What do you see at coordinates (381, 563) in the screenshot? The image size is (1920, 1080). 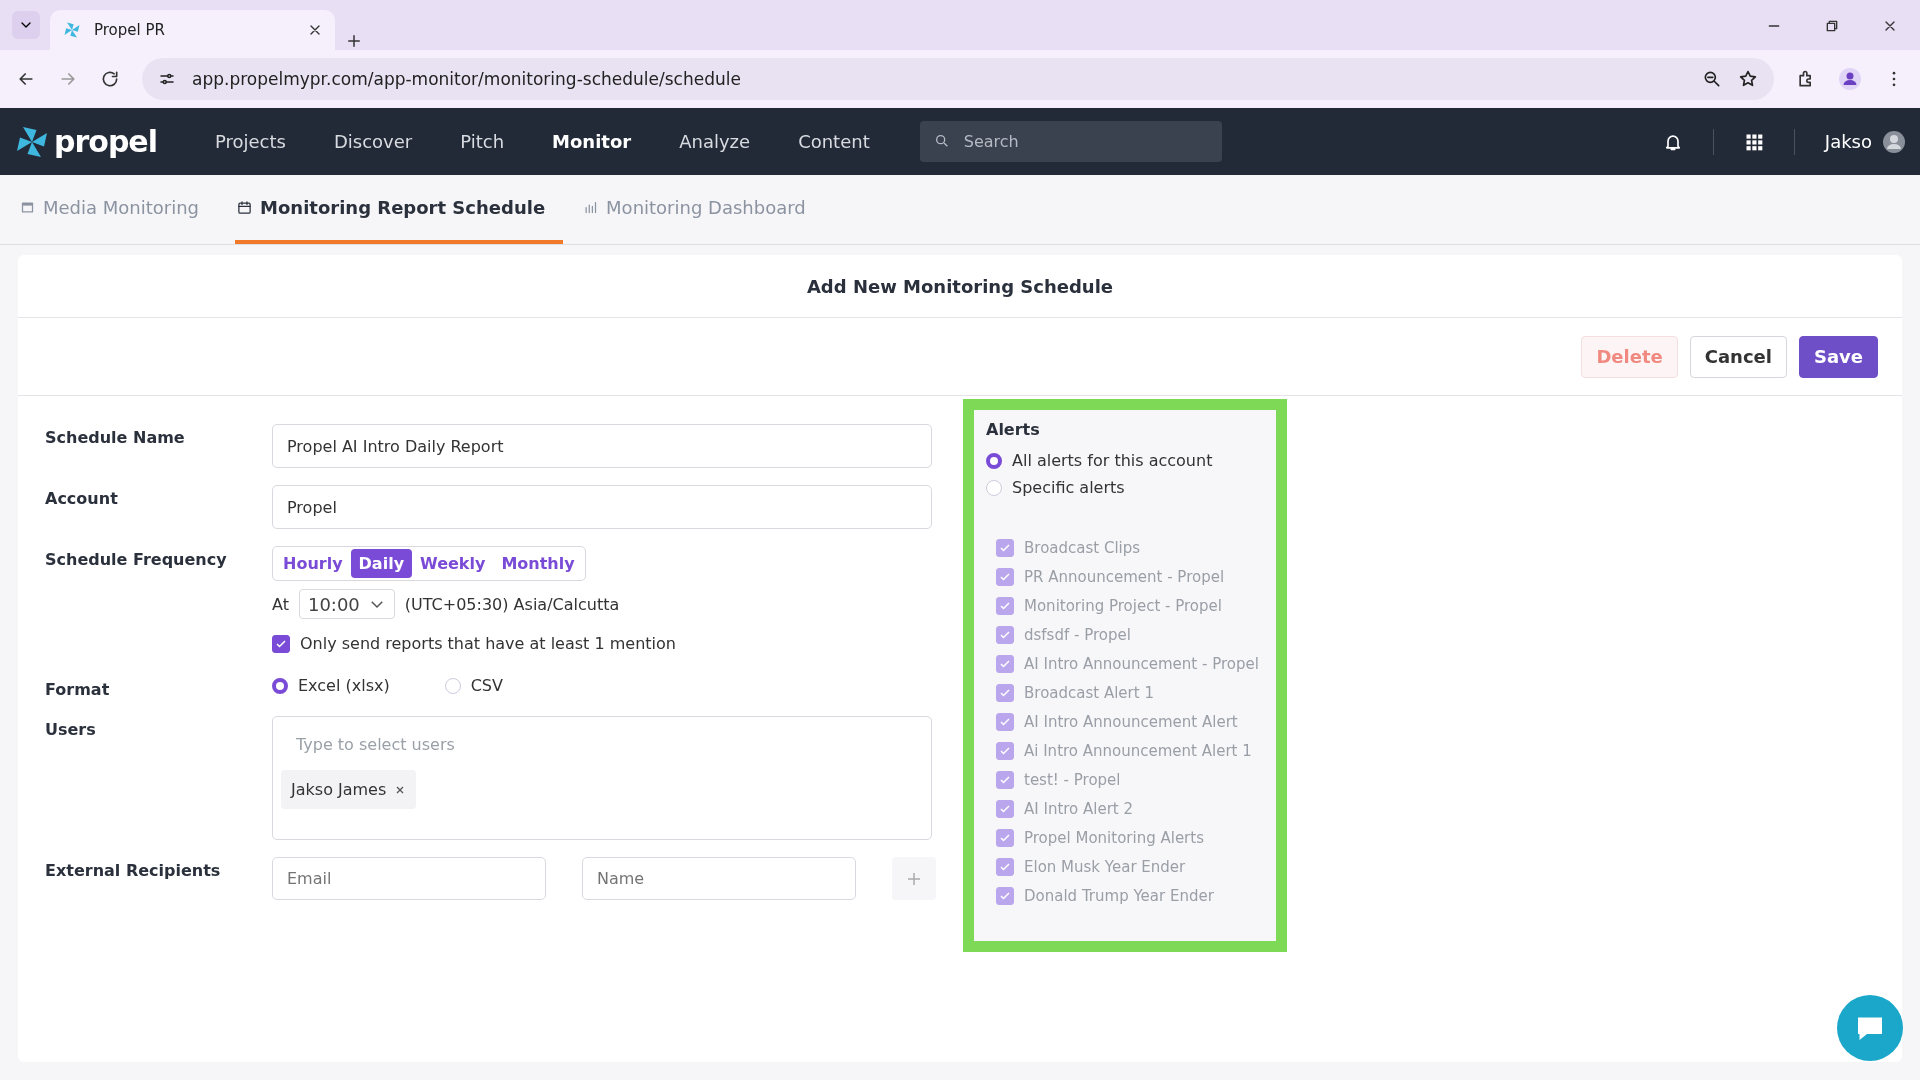 I see `frequency-option: Daily` at bounding box center [381, 563].